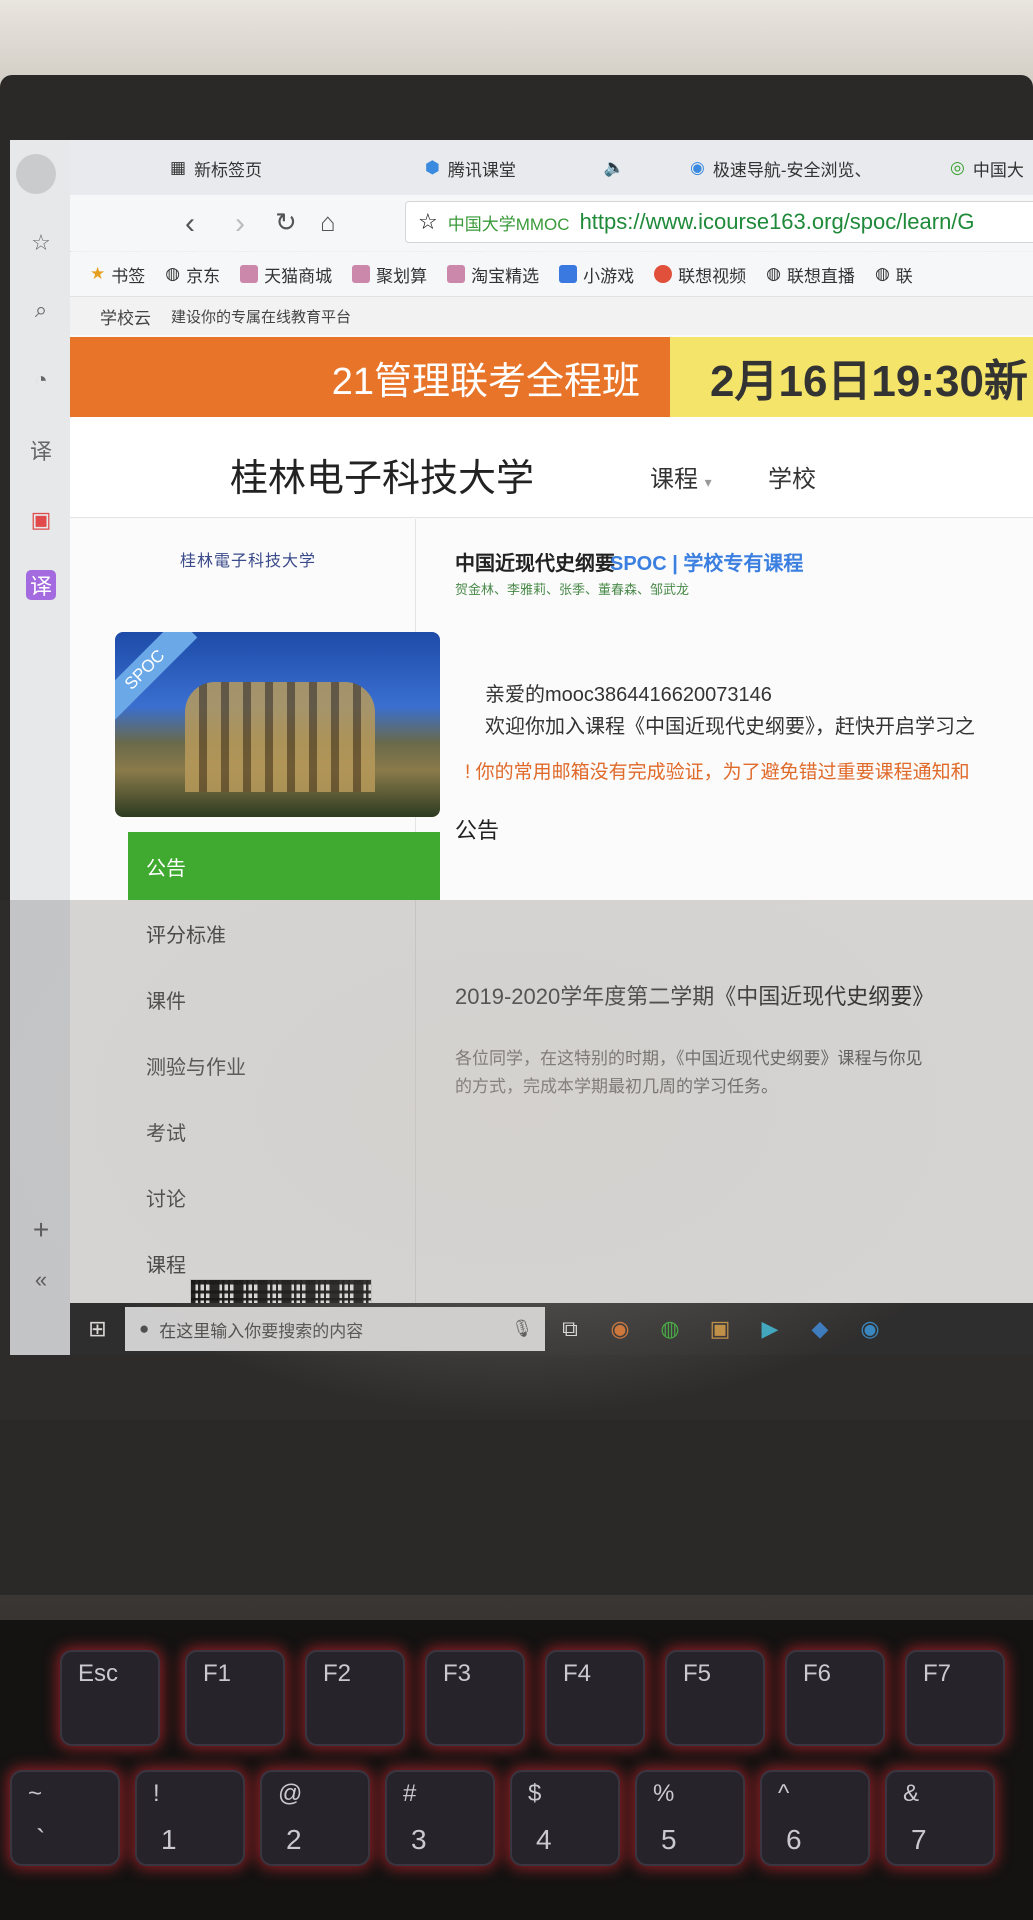 This screenshot has width=1033, height=1920. Describe the element at coordinates (894, 274) in the screenshot. I see `bookmark-more: ◍ 联` at that location.